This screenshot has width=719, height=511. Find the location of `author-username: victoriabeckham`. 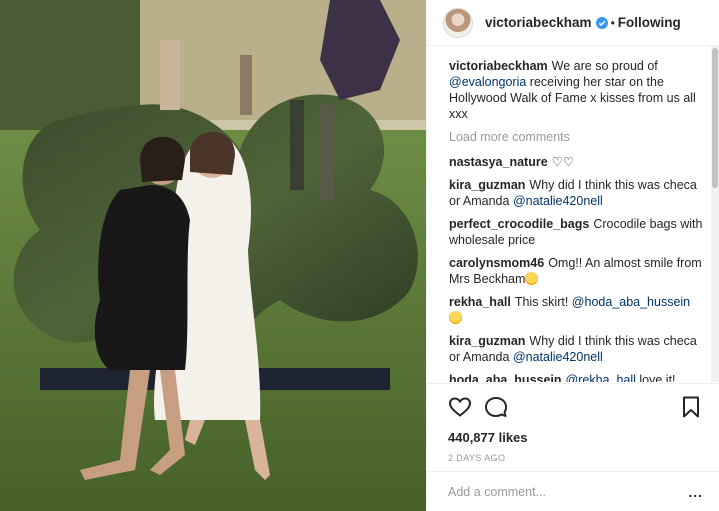

author-username: victoriabeckham is located at coordinates (538, 22).